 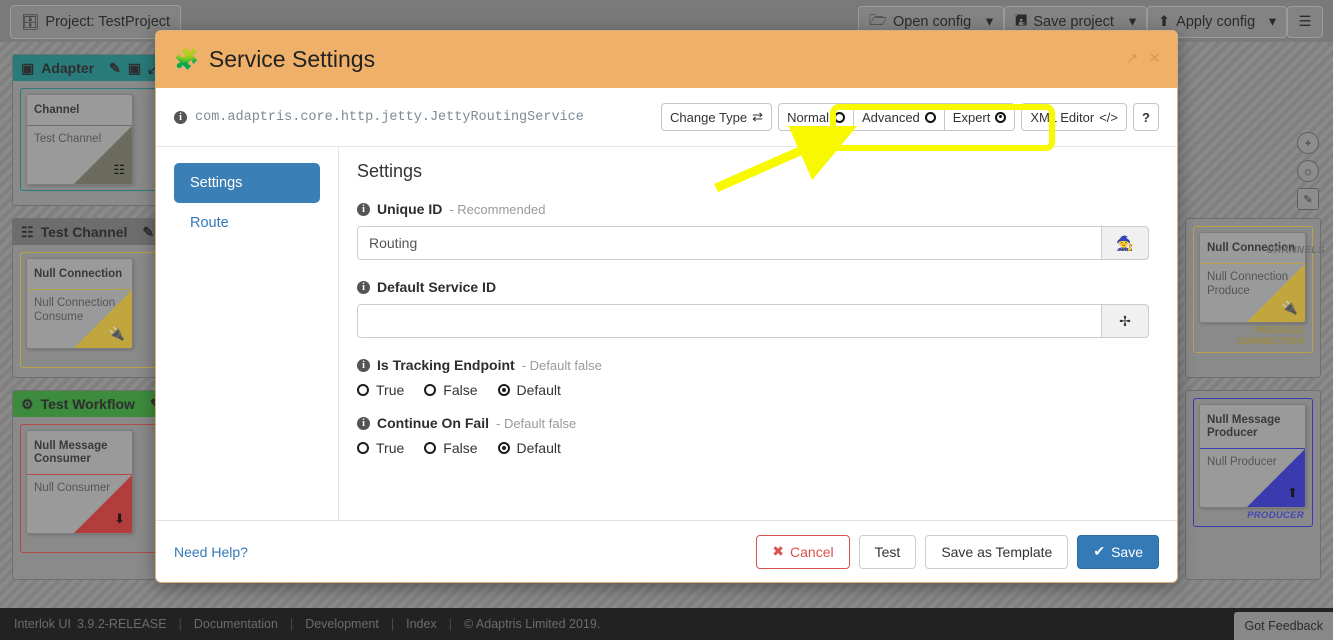 I want to click on mode-option-expert: Expert, so click(x=980, y=117).